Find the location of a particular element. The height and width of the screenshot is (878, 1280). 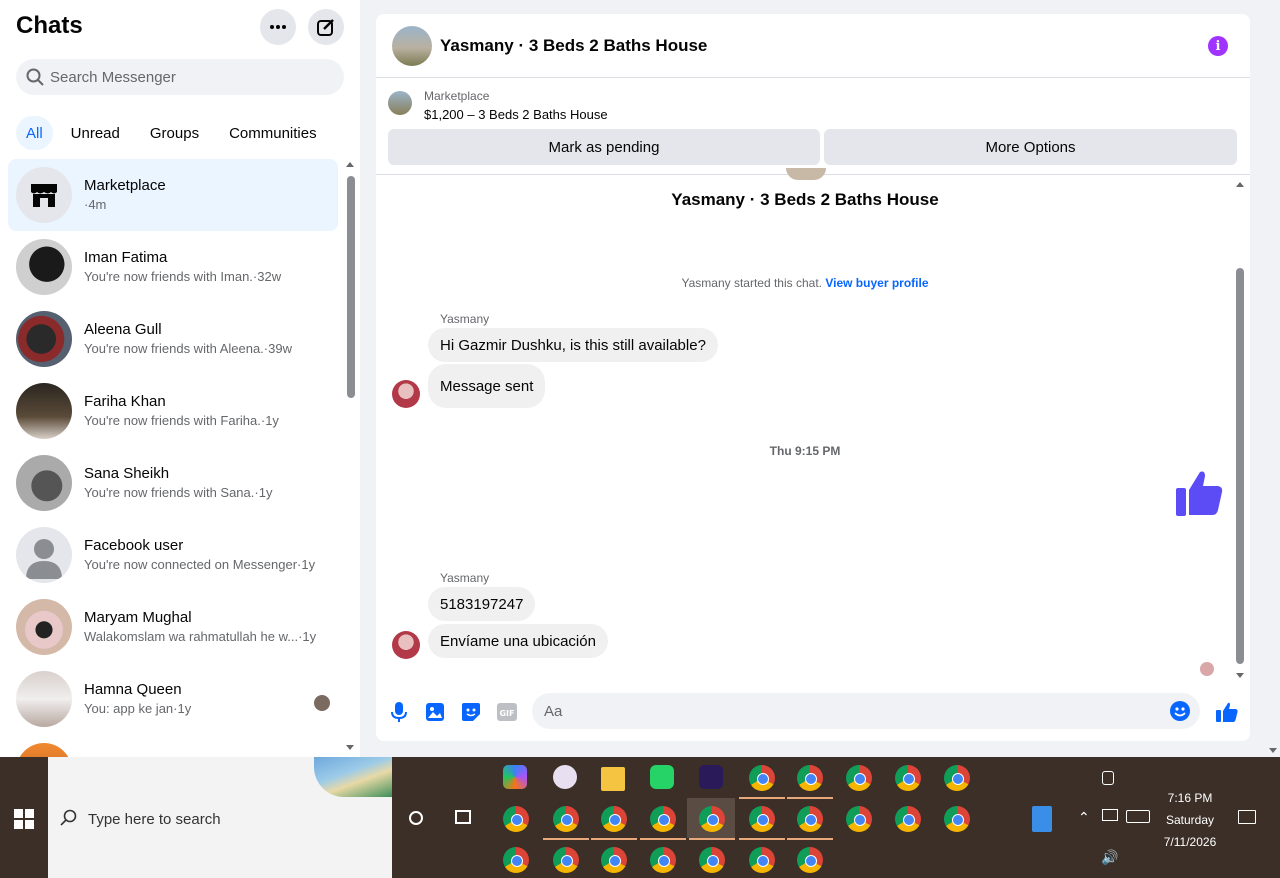

compose-icon is located at coordinates (325, 27).